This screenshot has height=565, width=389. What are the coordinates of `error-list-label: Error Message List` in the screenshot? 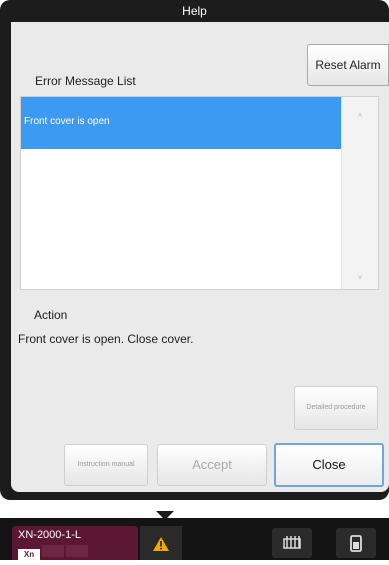 It's located at (85, 81).